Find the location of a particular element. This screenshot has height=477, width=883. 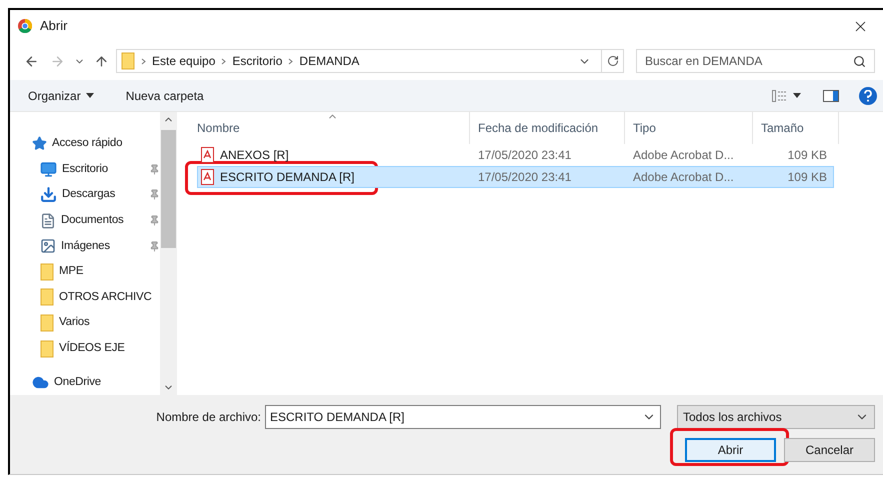

preview-pane-icon is located at coordinates (831, 96).